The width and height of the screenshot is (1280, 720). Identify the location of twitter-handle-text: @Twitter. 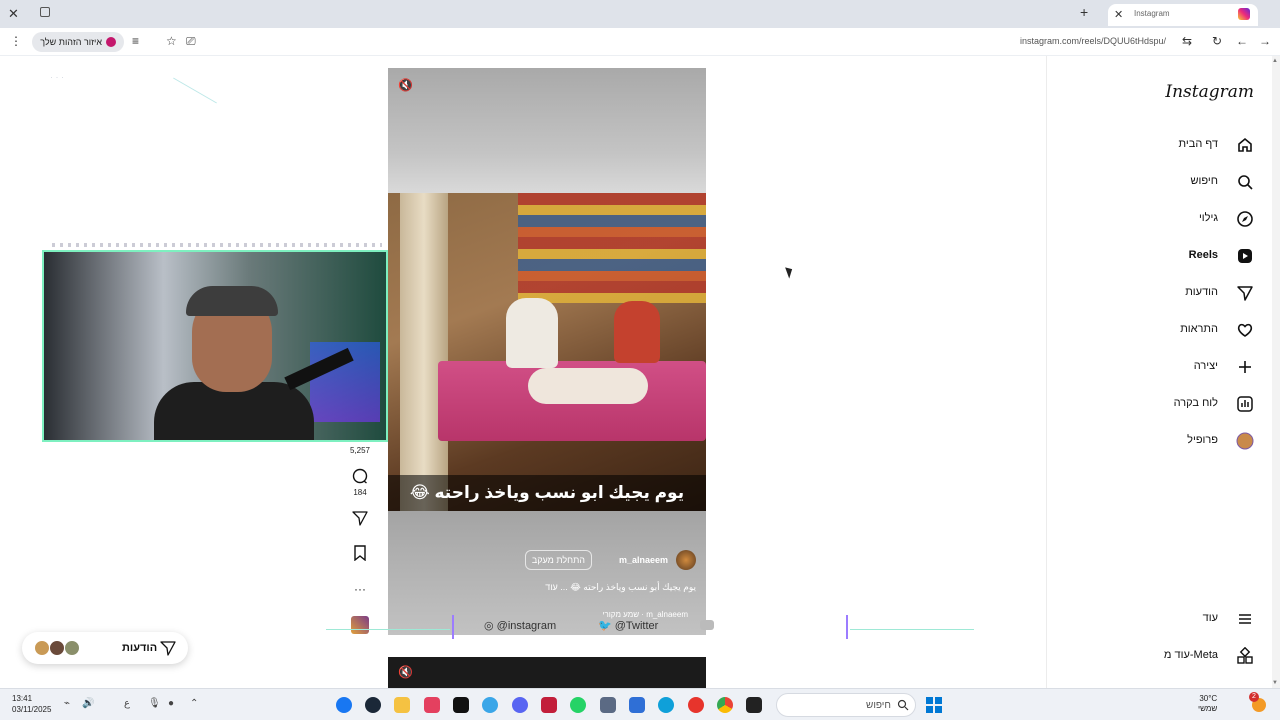
(636, 626).